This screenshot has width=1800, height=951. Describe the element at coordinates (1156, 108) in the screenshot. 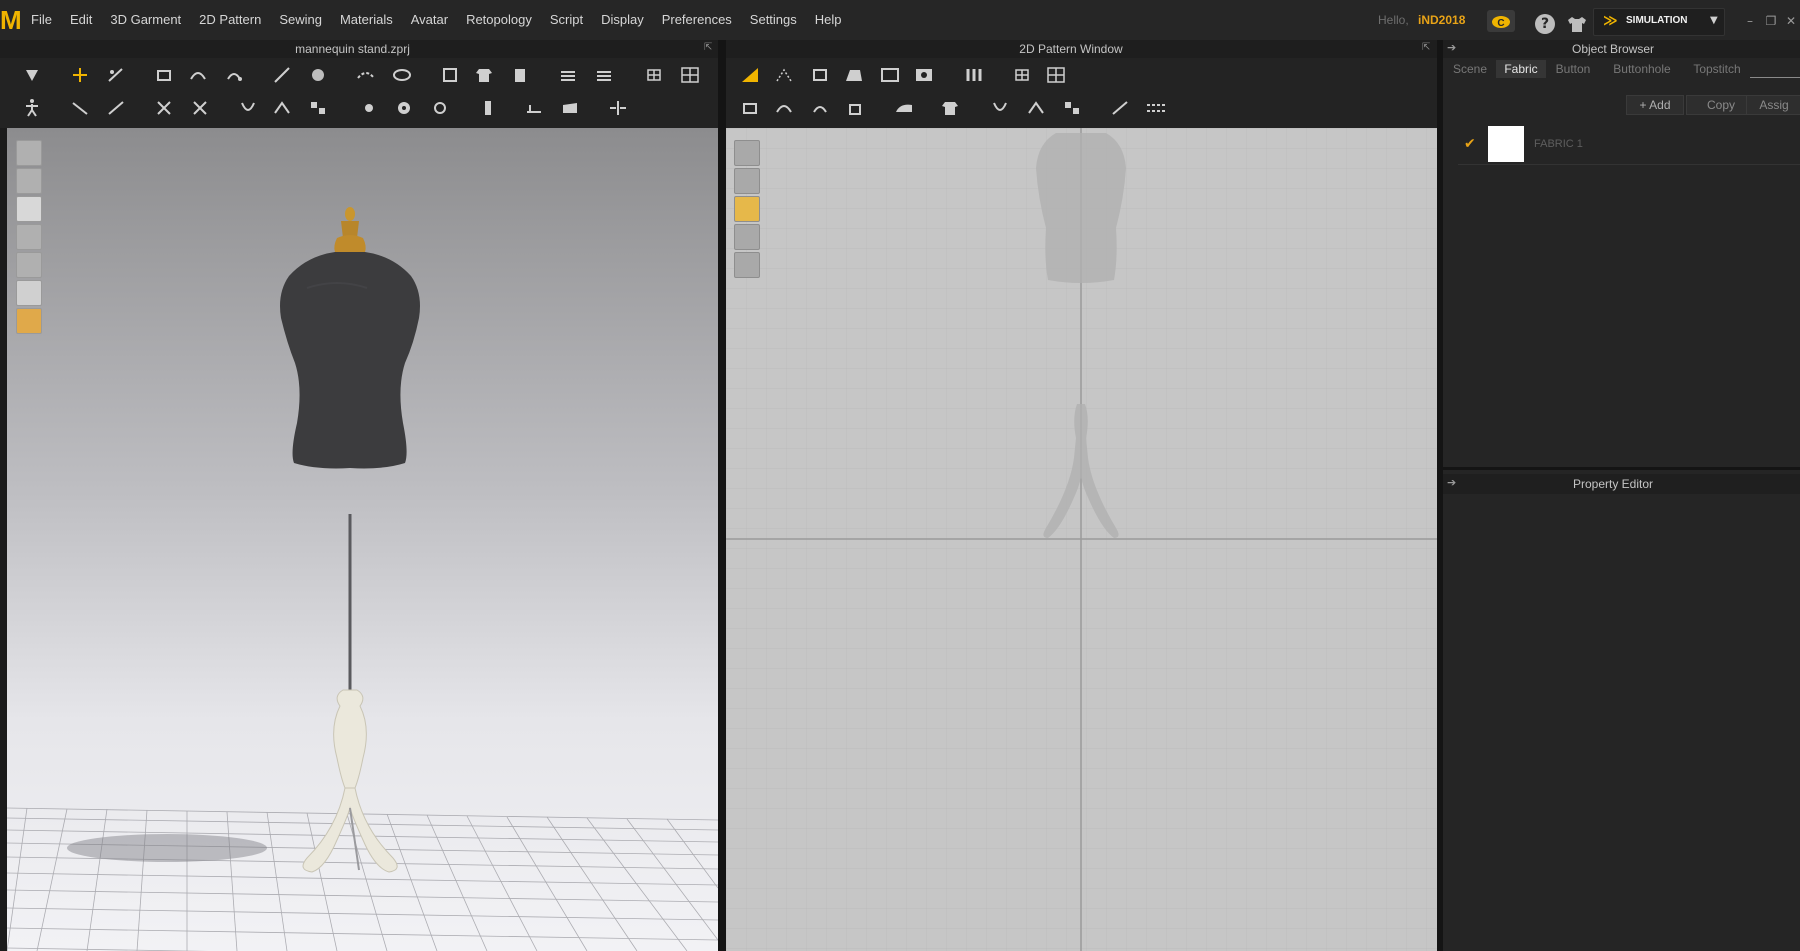

I see `measure-2d-icon` at that location.